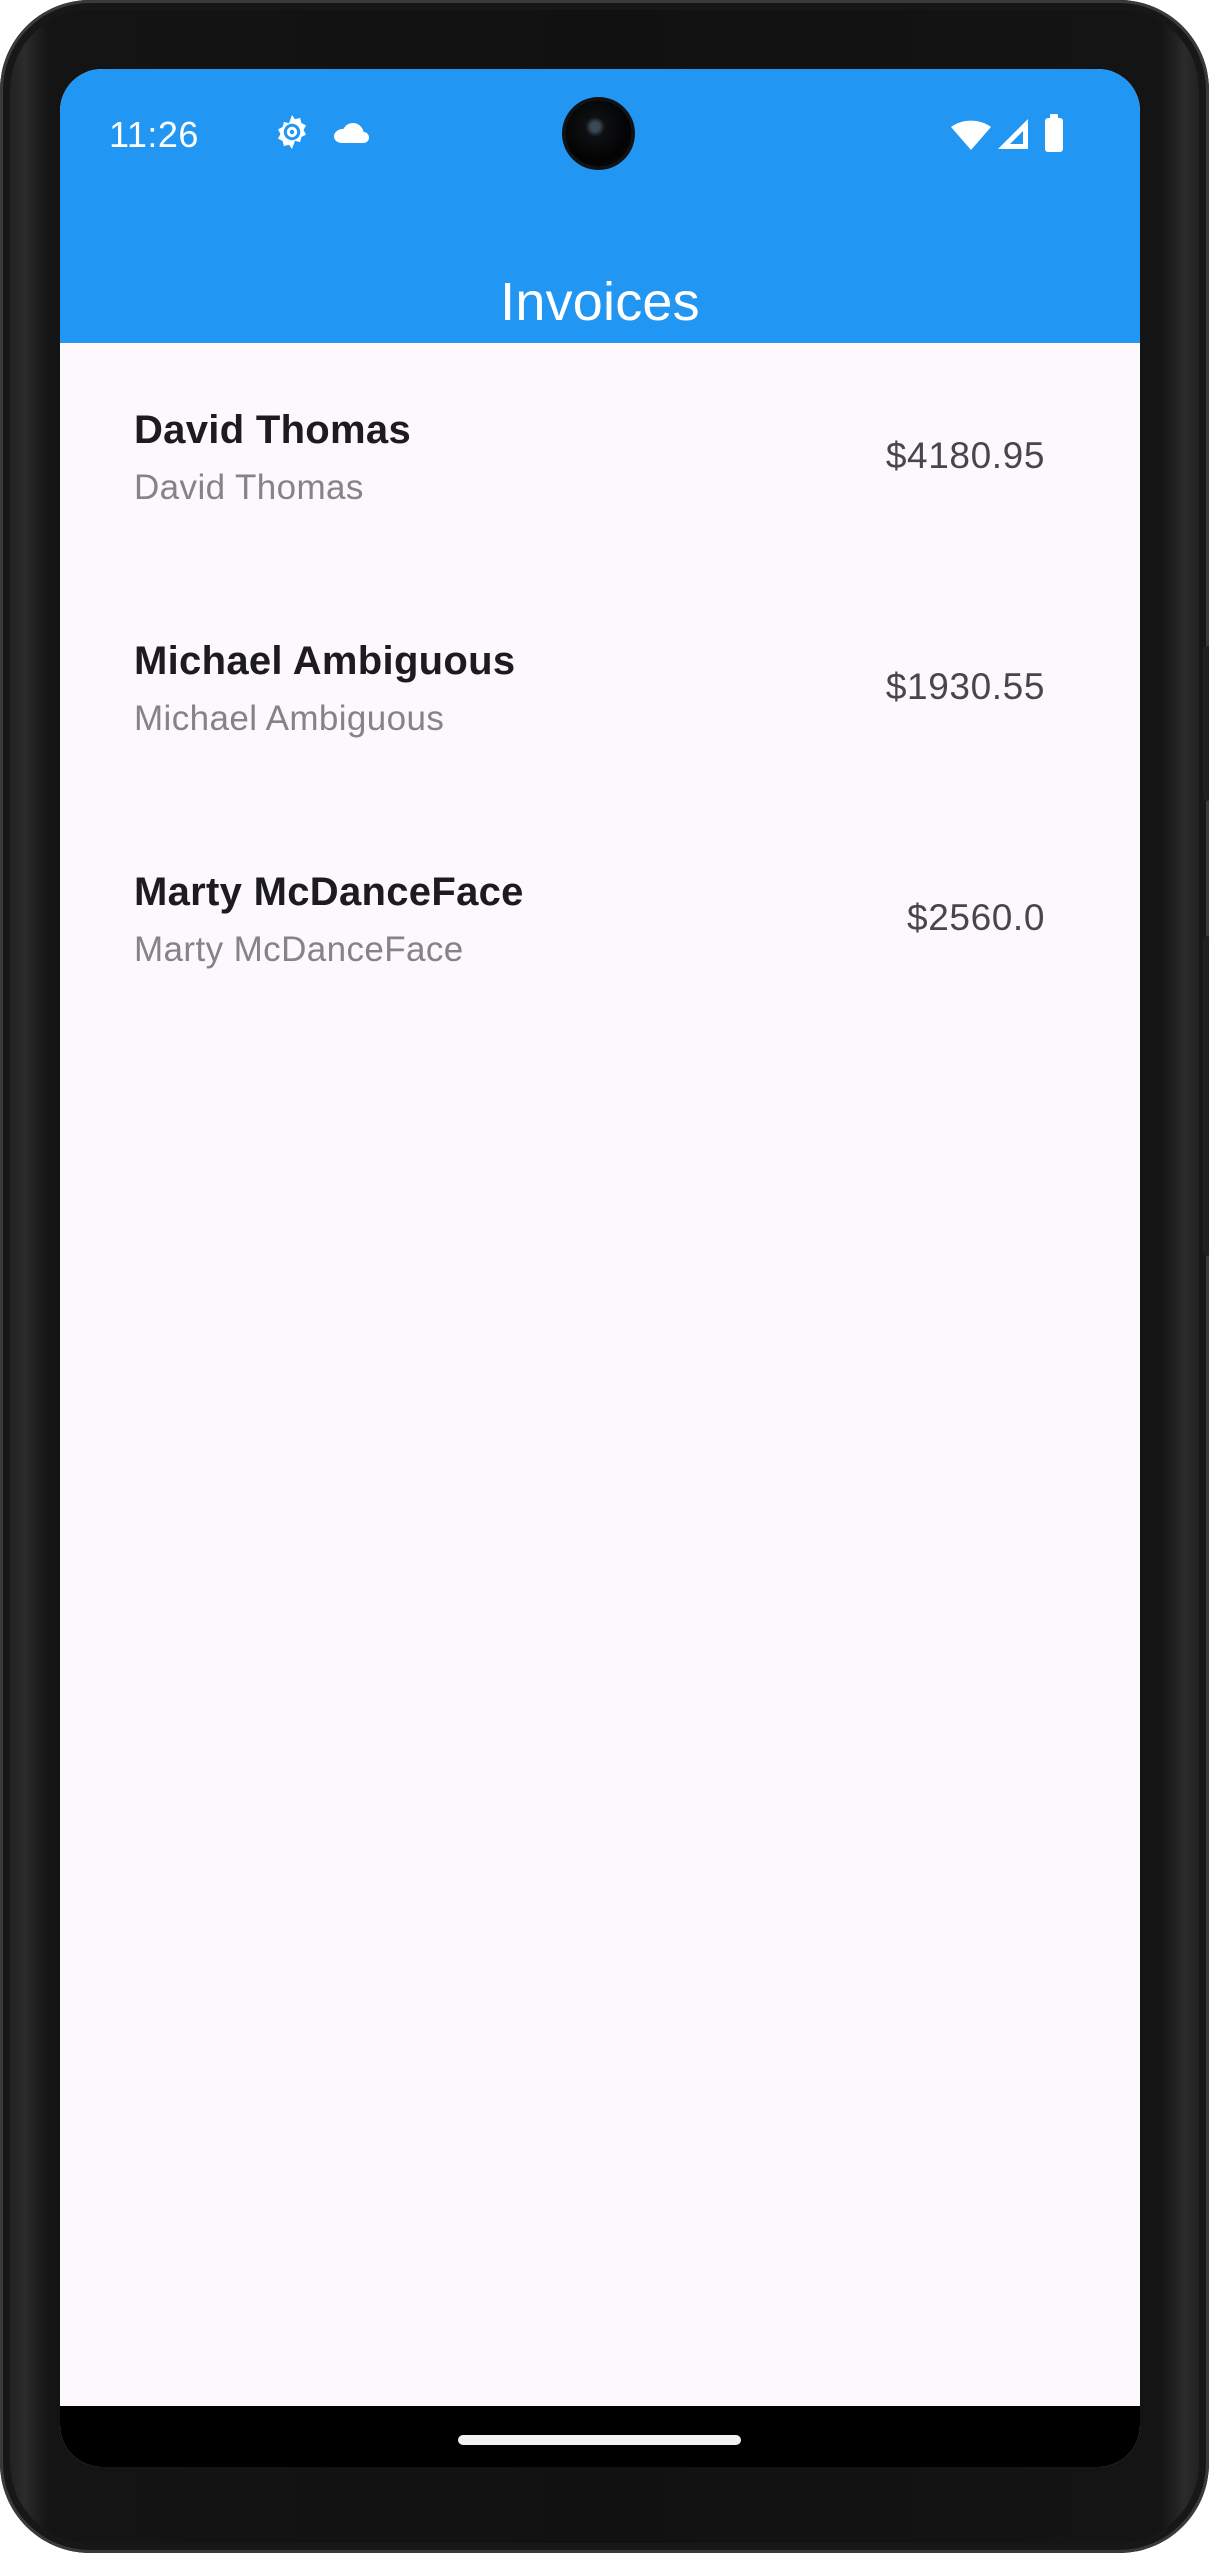 The width and height of the screenshot is (1209, 2553). Describe the element at coordinates (299, 949) in the screenshot. I see `invoice-customer-subtitle: Marty McDanceFace` at that location.